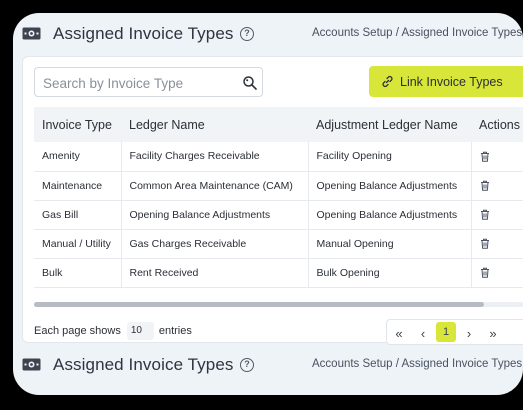 Image resolution: width=523 pixels, height=410 pixels. I want to click on table-row: Bulk Rent Received Bulk Opening, so click(278, 272).